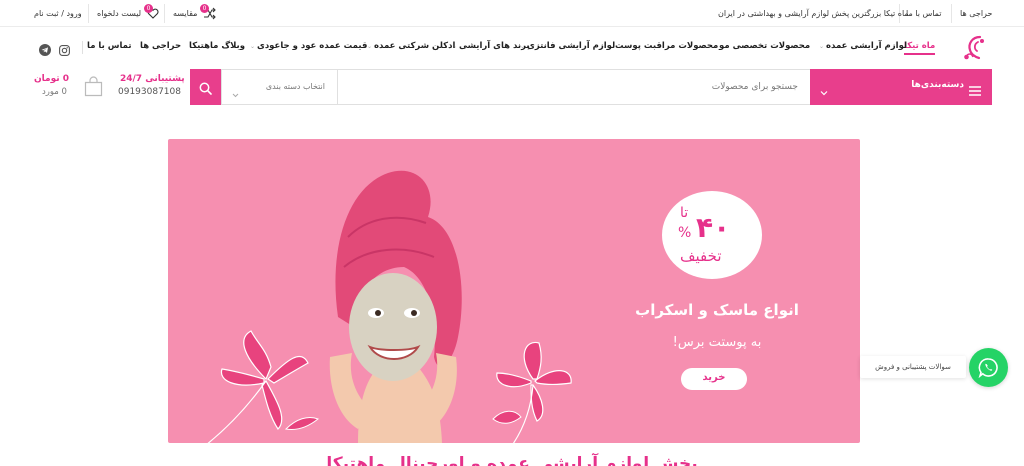  What do you see at coordinates (685, 233) in the screenshot?
I see `discount-percent: %` at bounding box center [685, 233].